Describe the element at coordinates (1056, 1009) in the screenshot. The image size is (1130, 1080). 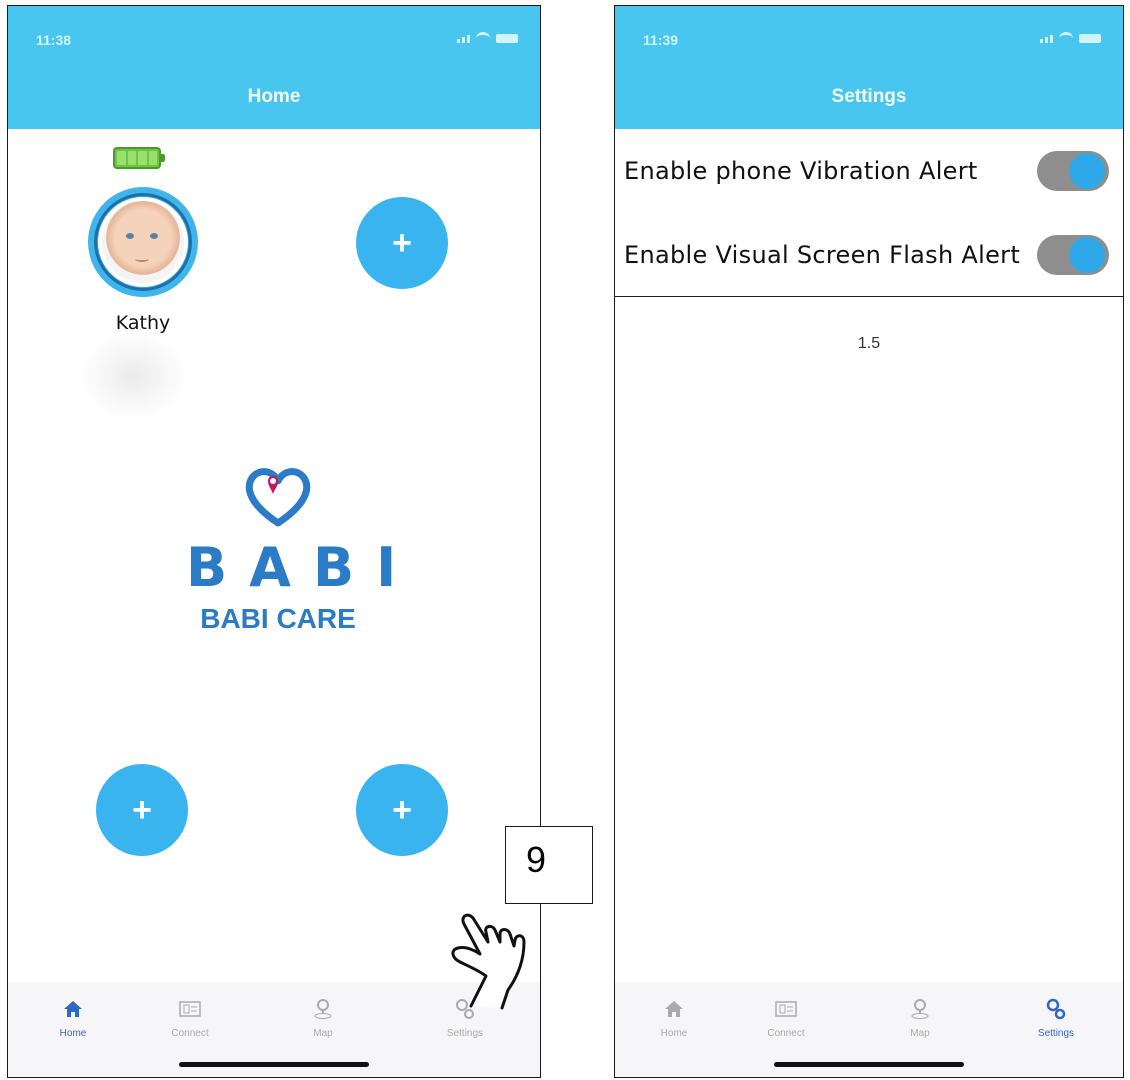
I see `settings-icon` at that location.